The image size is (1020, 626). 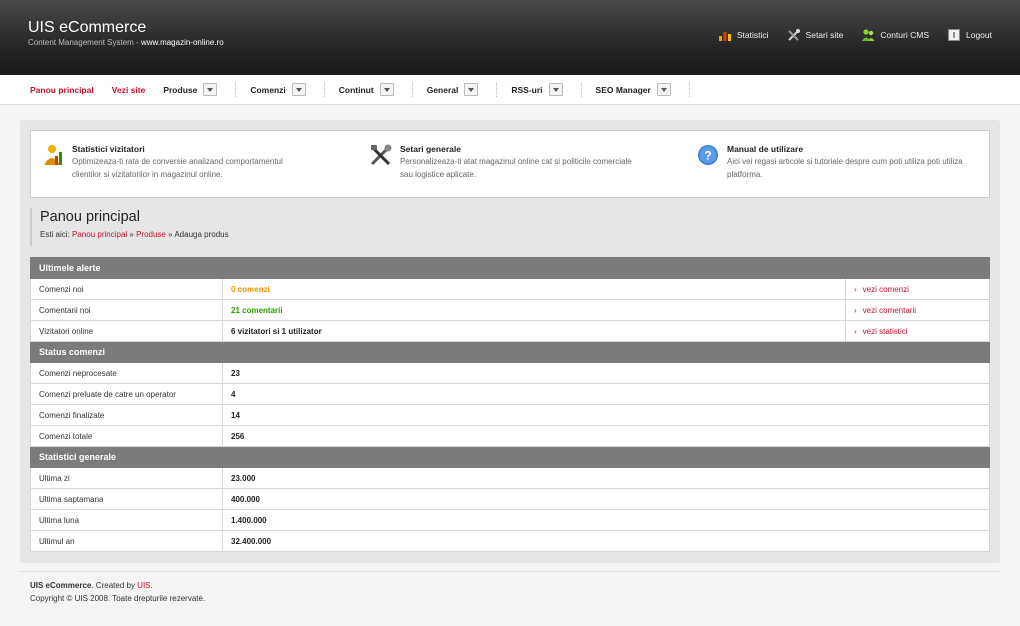 I want to click on tools-icon, so click(x=793, y=35).